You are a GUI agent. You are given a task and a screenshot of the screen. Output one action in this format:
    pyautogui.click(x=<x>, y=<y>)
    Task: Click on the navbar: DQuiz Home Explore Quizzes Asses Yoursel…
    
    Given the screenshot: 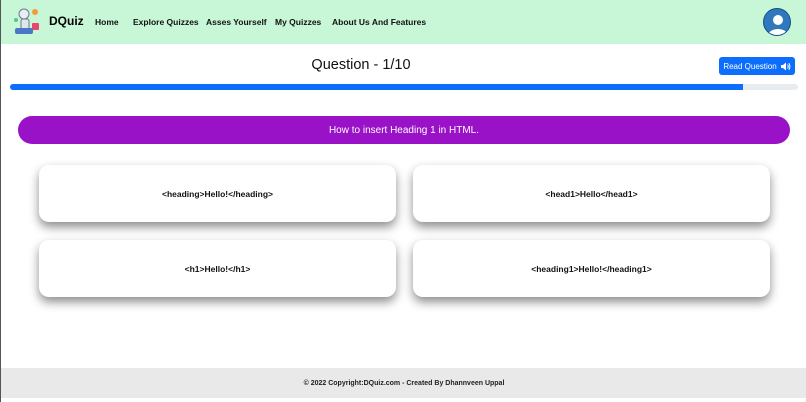 What is the action you would take?
    pyautogui.click(x=403, y=22)
    